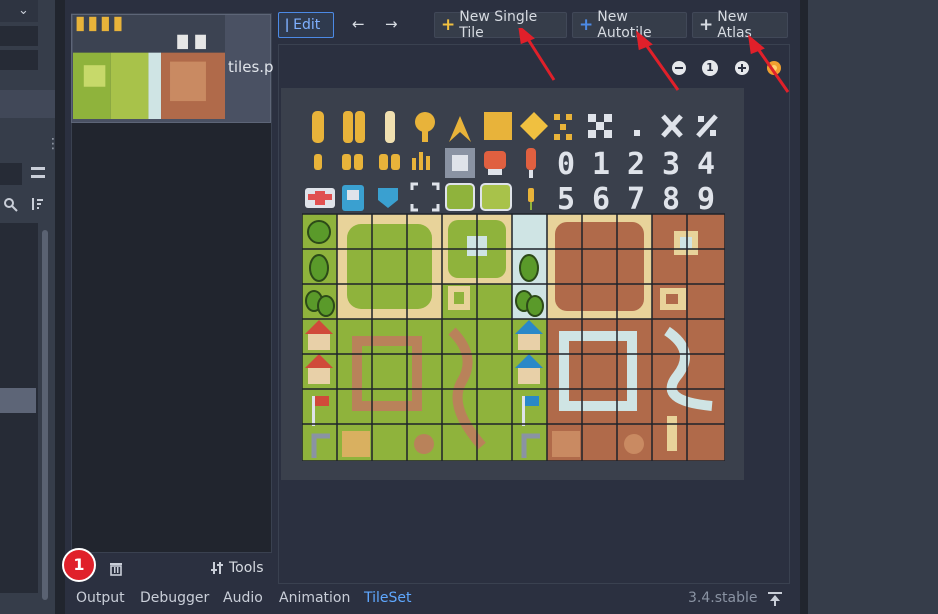 This screenshot has height=614, width=938. What do you see at coordinates (314, 598) in the screenshot?
I see `tab-animation: Animation` at bounding box center [314, 598].